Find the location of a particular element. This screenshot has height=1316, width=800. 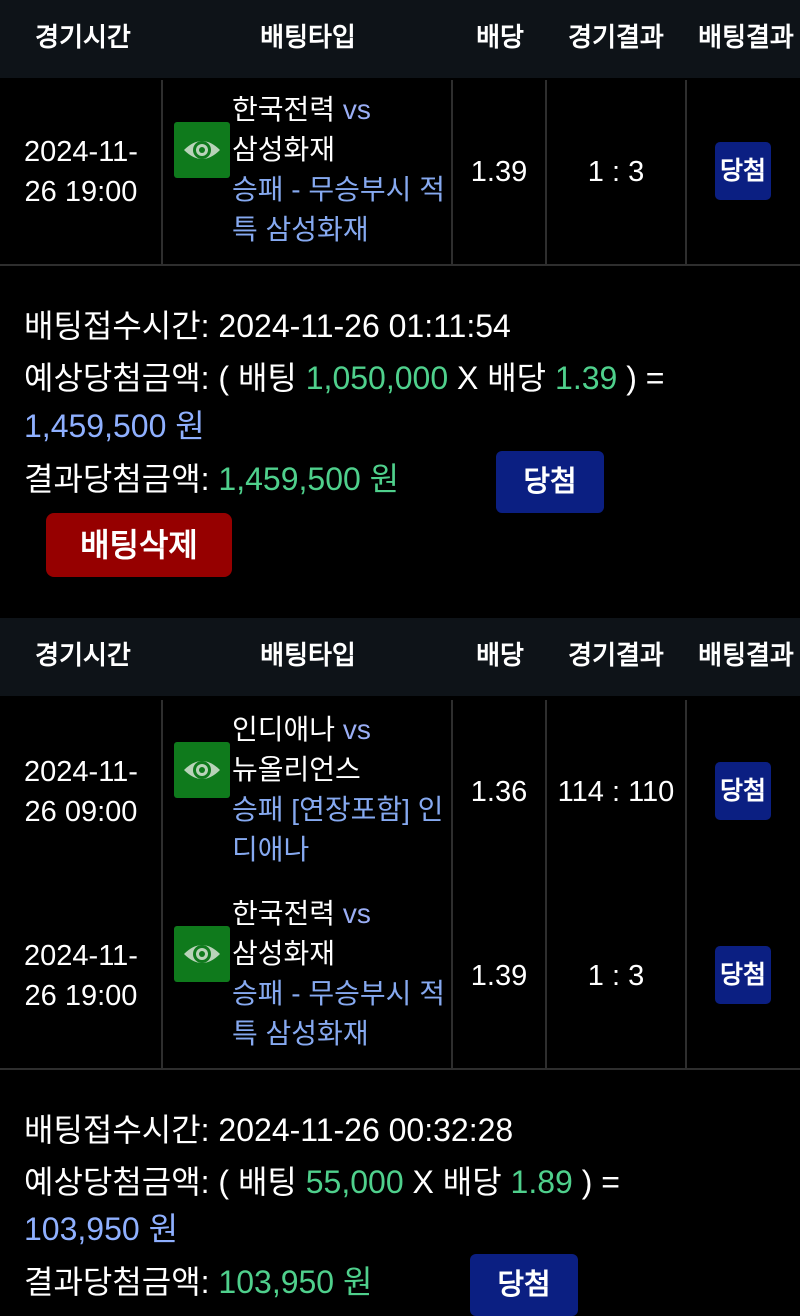

match-time: 2024-11- 26 09:00 is located at coordinates (81, 792).